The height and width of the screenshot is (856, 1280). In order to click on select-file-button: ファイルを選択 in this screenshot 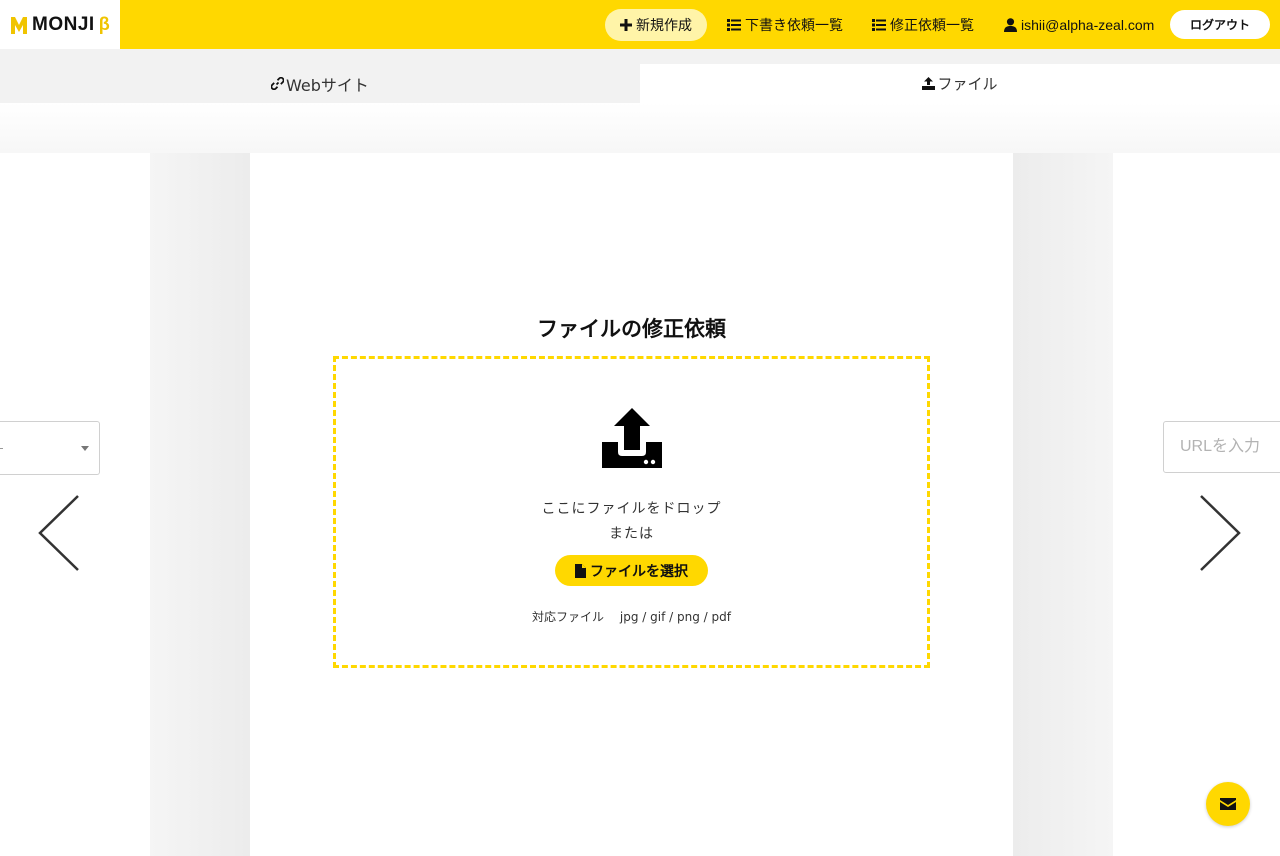, I will do `click(631, 570)`.